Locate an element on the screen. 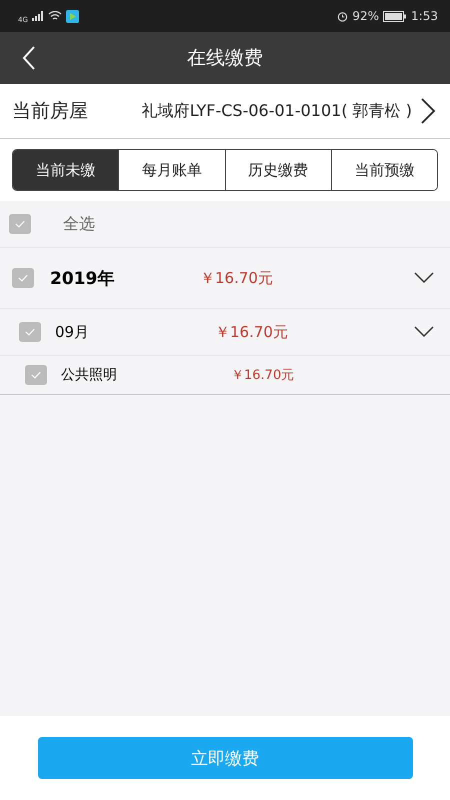 The width and height of the screenshot is (450, 800). battery-percent: 92% is located at coordinates (366, 16).